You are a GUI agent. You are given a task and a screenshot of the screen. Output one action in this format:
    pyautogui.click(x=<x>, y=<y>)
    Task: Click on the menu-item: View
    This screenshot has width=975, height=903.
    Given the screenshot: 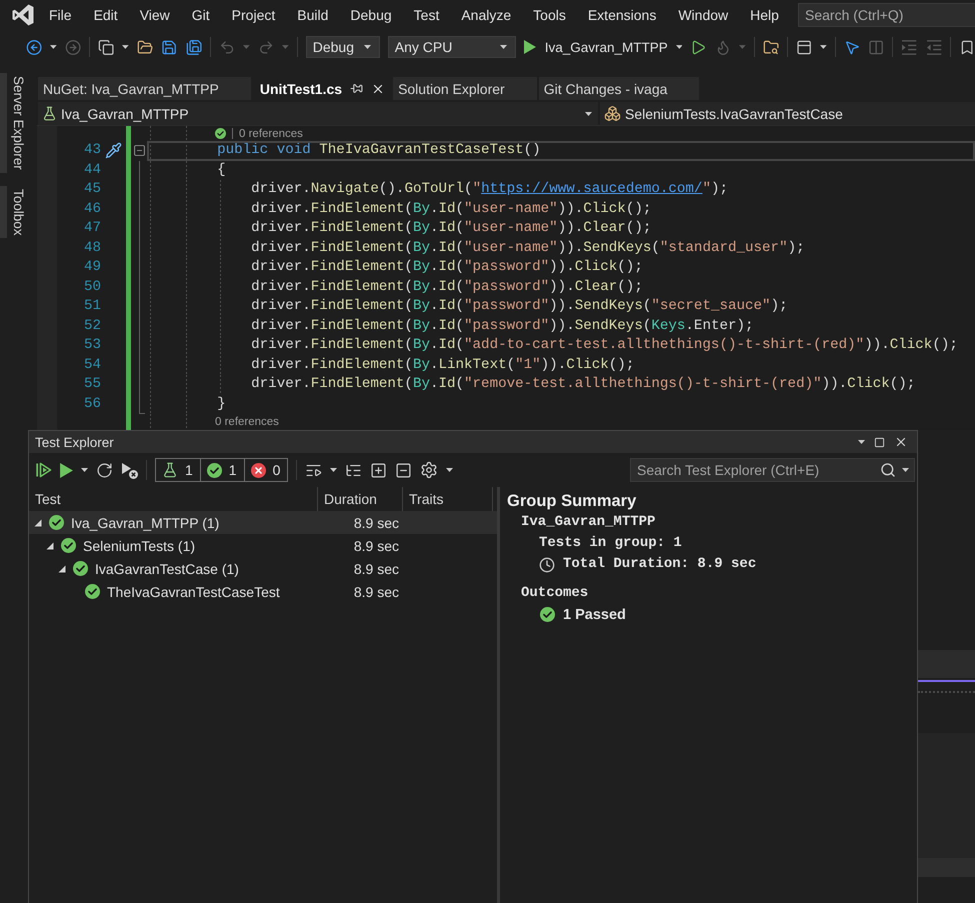 What is the action you would take?
    pyautogui.click(x=154, y=15)
    